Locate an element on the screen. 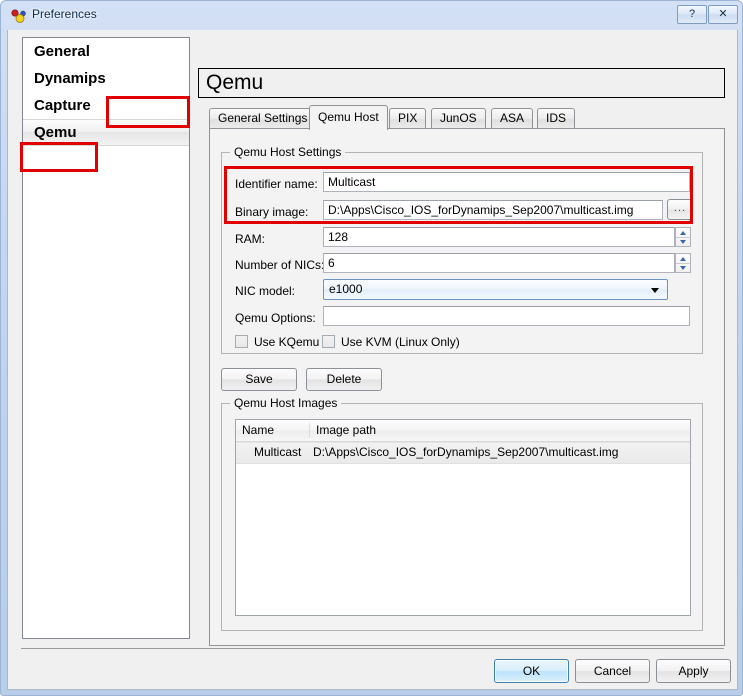 Image resolution: width=743 pixels, height=696 pixels. ram-stepper-down-icon is located at coordinates (683, 241).